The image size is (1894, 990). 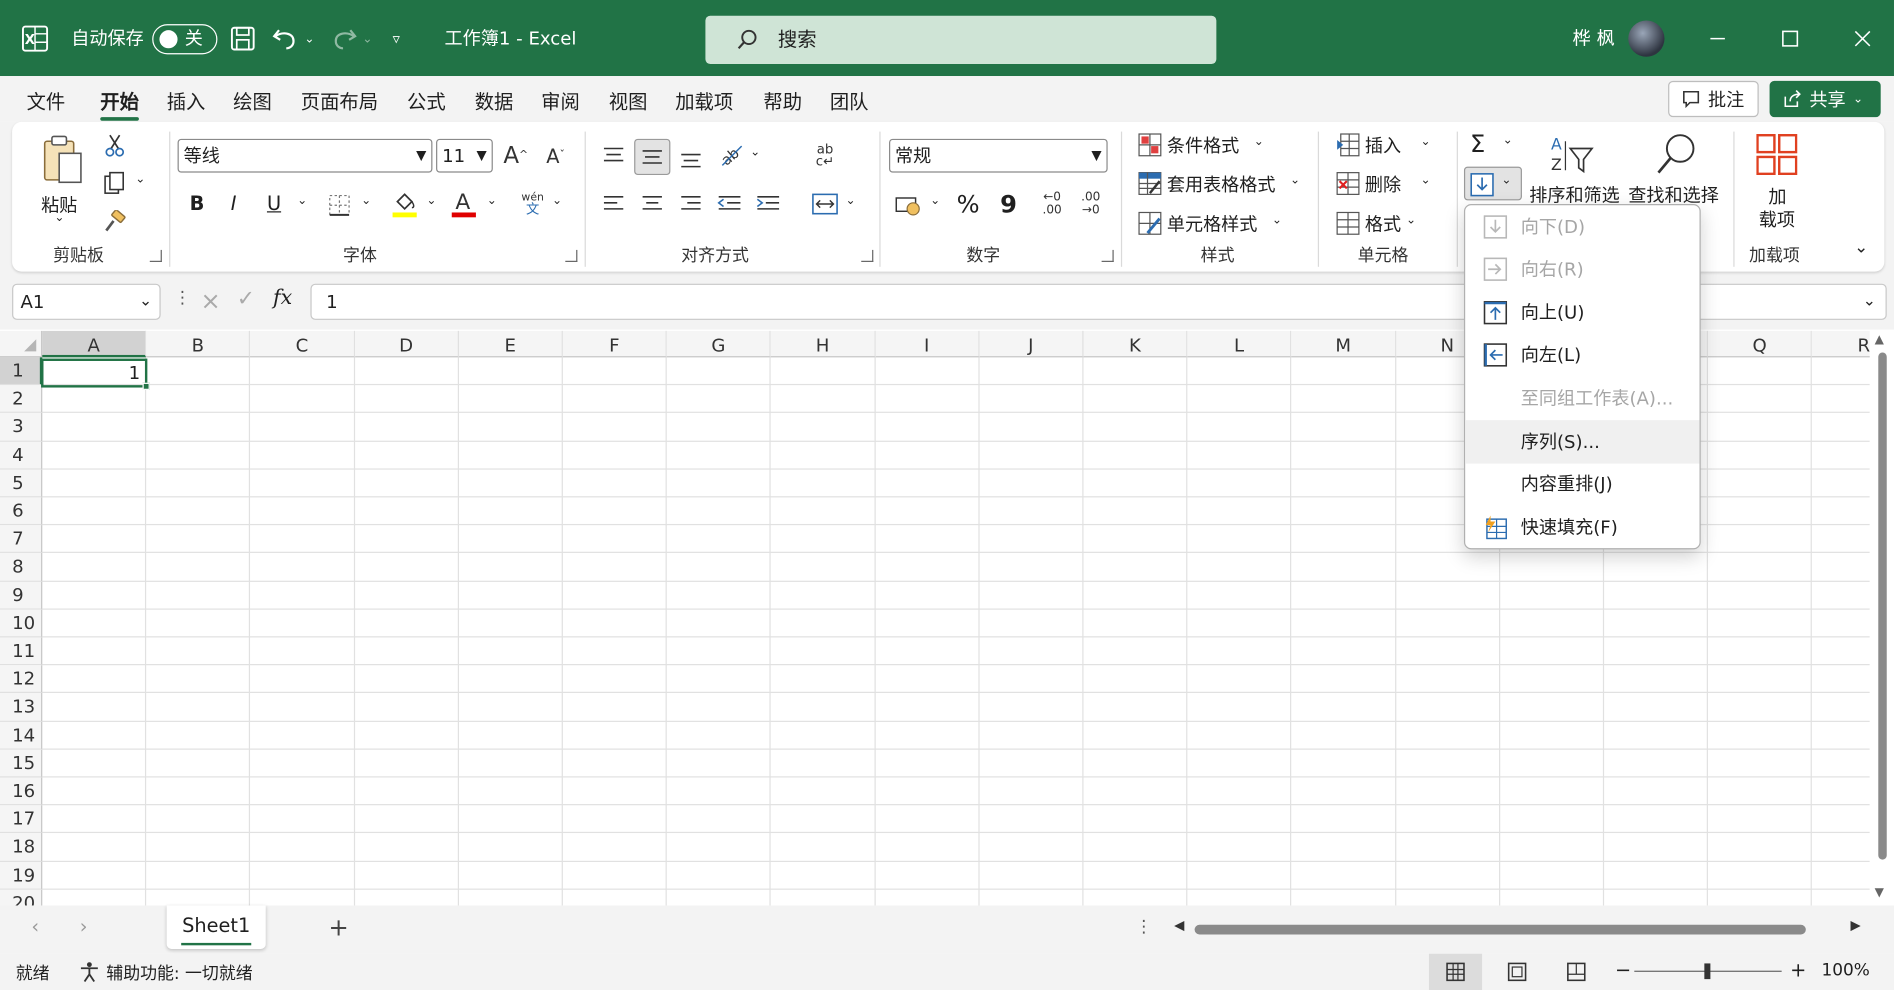 I want to click on align-center-icon, so click(x=652, y=204).